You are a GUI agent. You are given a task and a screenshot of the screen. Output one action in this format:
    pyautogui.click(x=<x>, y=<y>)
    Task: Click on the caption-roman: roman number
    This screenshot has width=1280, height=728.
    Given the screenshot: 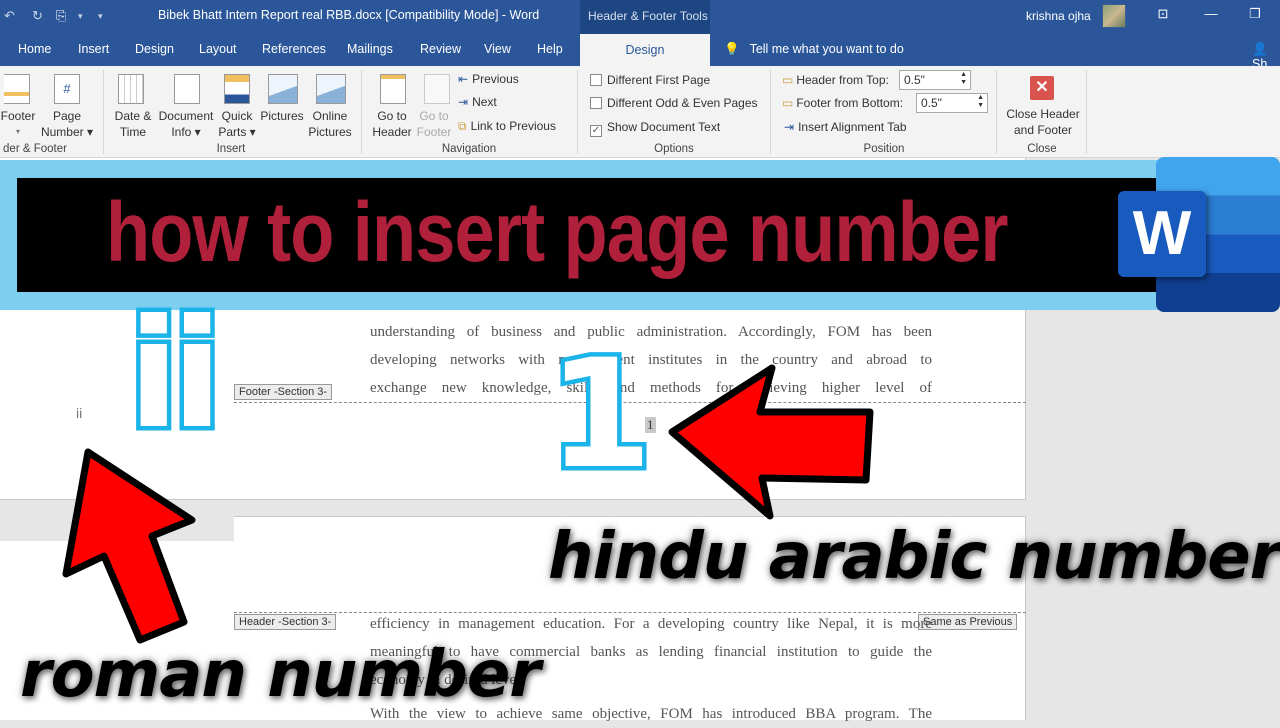 What is the action you would take?
    pyautogui.click(x=280, y=675)
    